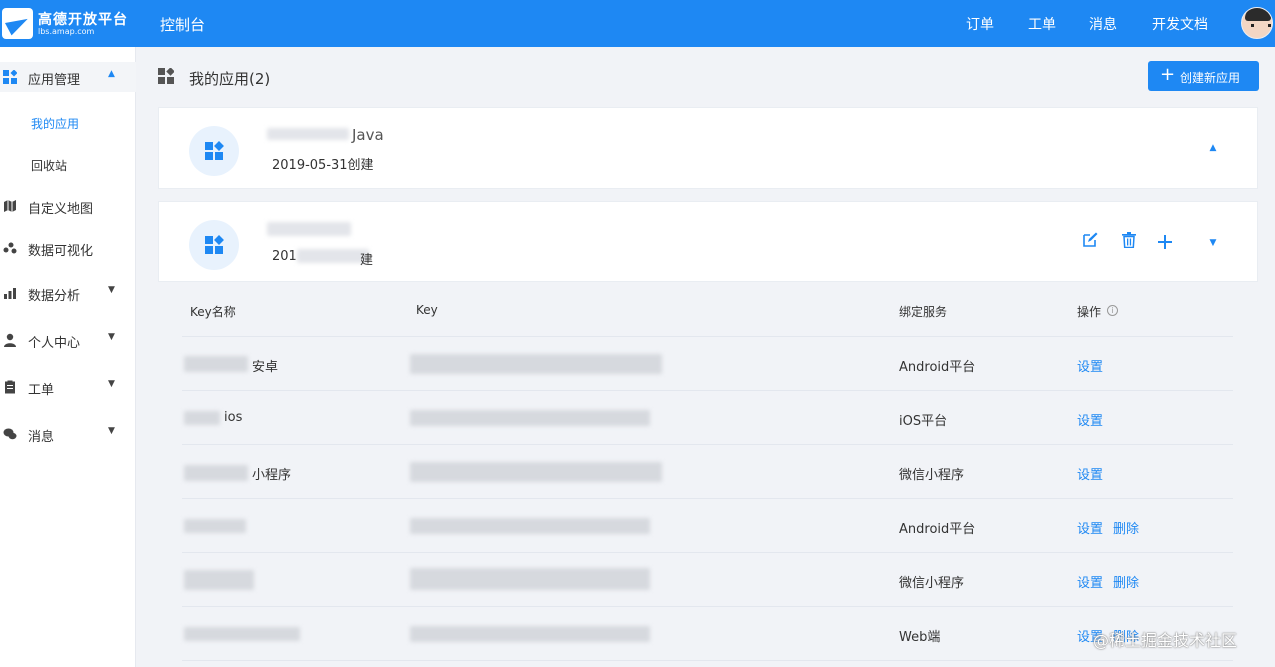 Image resolution: width=1275 pixels, height=667 pixels. Describe the element at coordinates (111, 74) in the screenshot. I see `caret-up-icon: ▲` at that location.